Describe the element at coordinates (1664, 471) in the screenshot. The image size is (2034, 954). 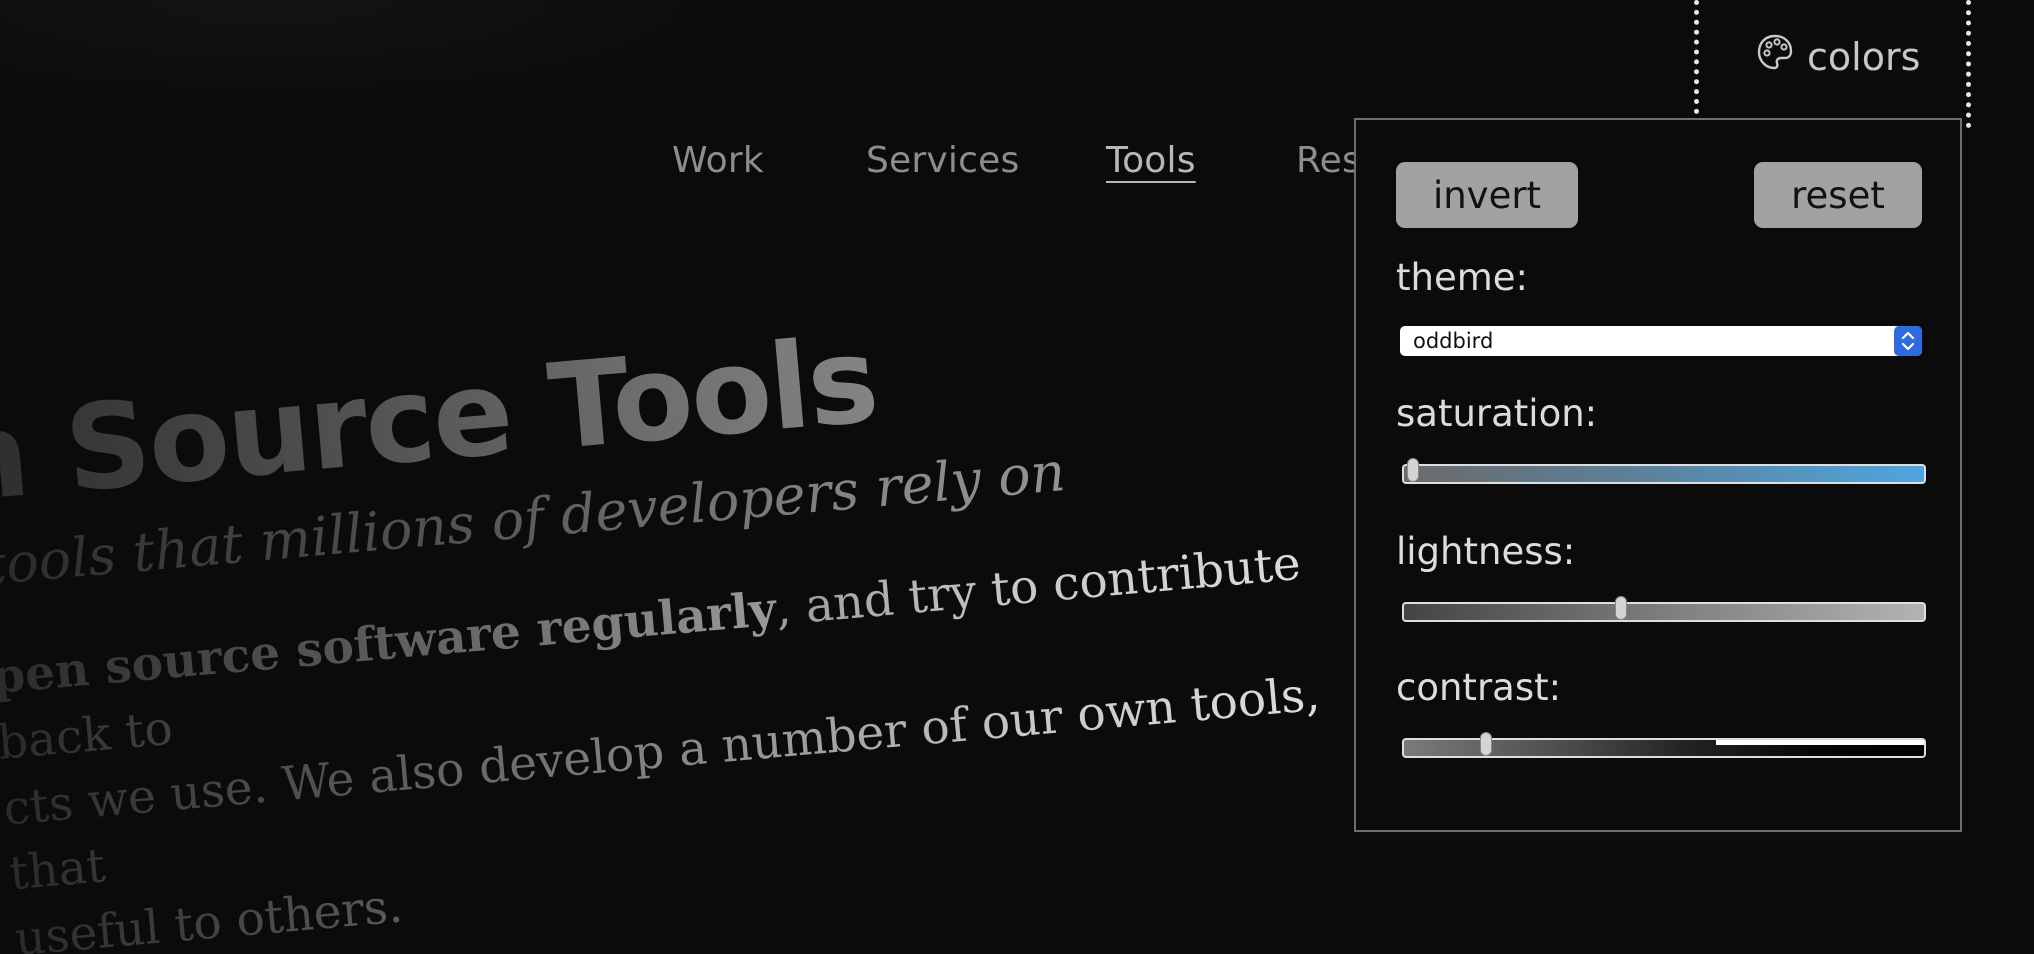
I see `saturation-slider` at that location.